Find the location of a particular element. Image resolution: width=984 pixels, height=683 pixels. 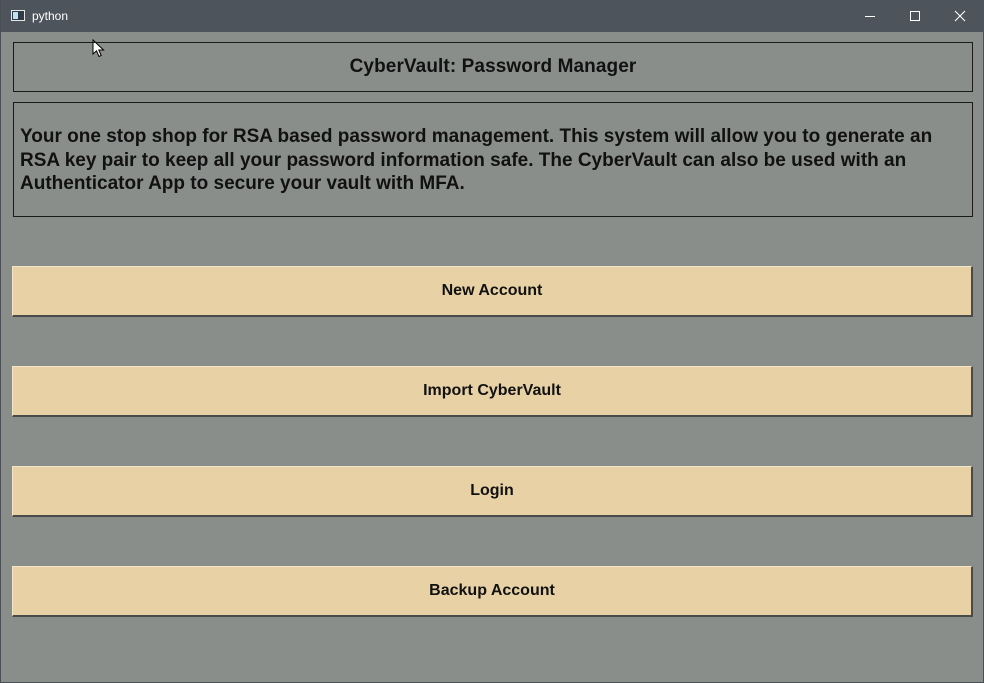

python-window-icon is located at coordinates (18, 15).